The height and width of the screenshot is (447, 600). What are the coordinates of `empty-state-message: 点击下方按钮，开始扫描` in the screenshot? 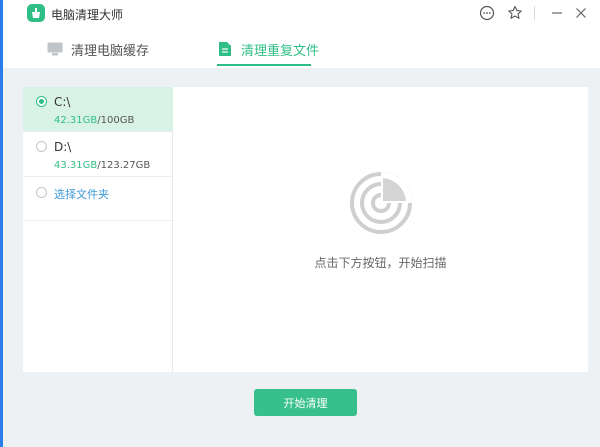 It's located at (380, 263).